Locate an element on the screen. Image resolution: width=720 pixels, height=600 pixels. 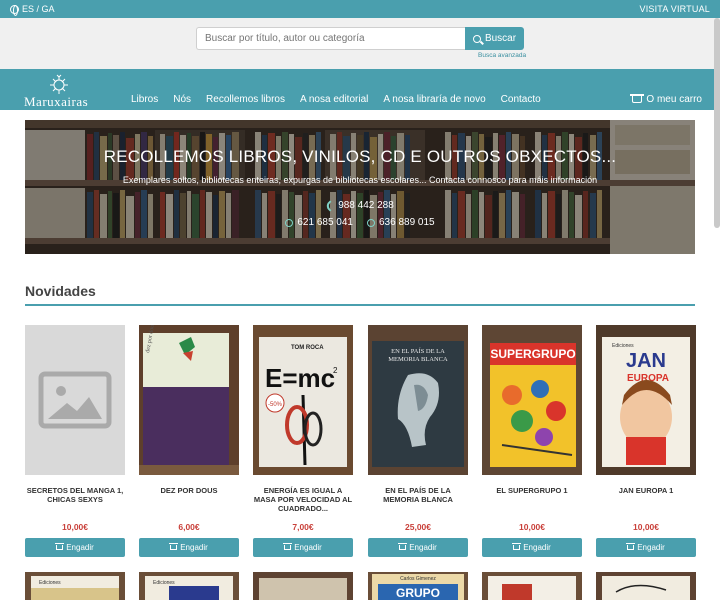
nav-item-nos: Nós is located at coordinates (182, 99).